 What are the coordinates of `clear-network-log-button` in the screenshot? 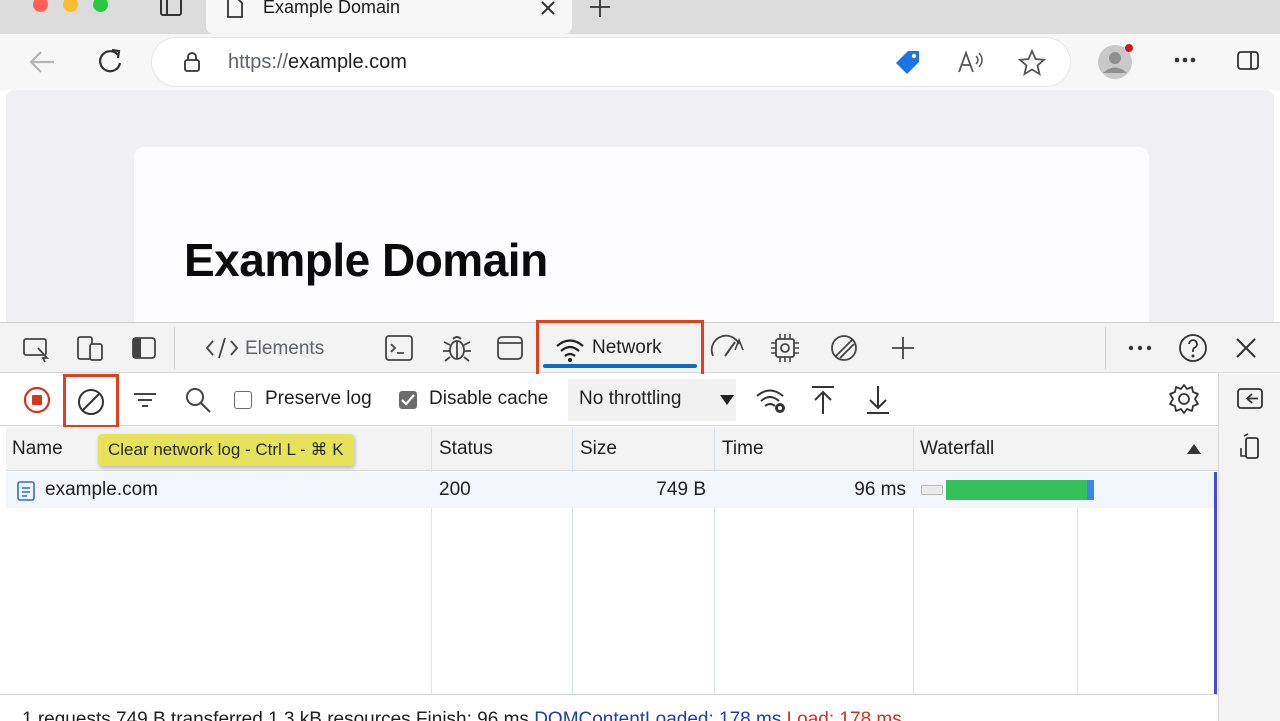 It's located at (91, 401).